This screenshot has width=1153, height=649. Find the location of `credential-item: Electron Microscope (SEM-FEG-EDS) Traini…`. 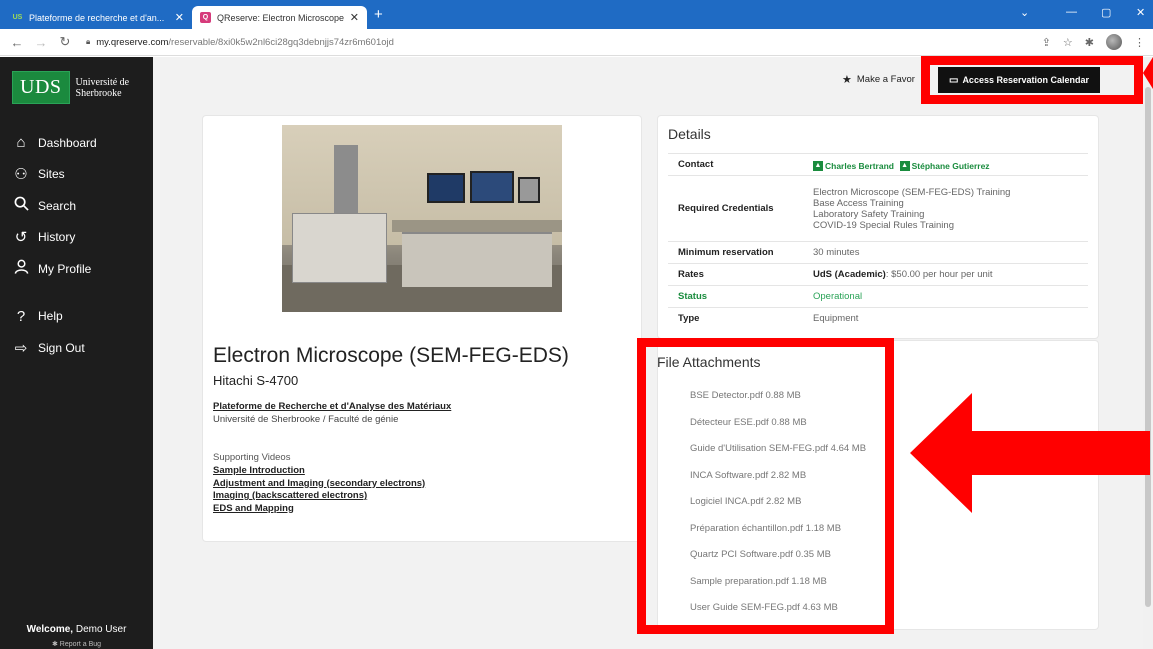

credential-item: Electron Microscope (SEM-FEG-EDS) Traini… is located at coordinates (912, 192).